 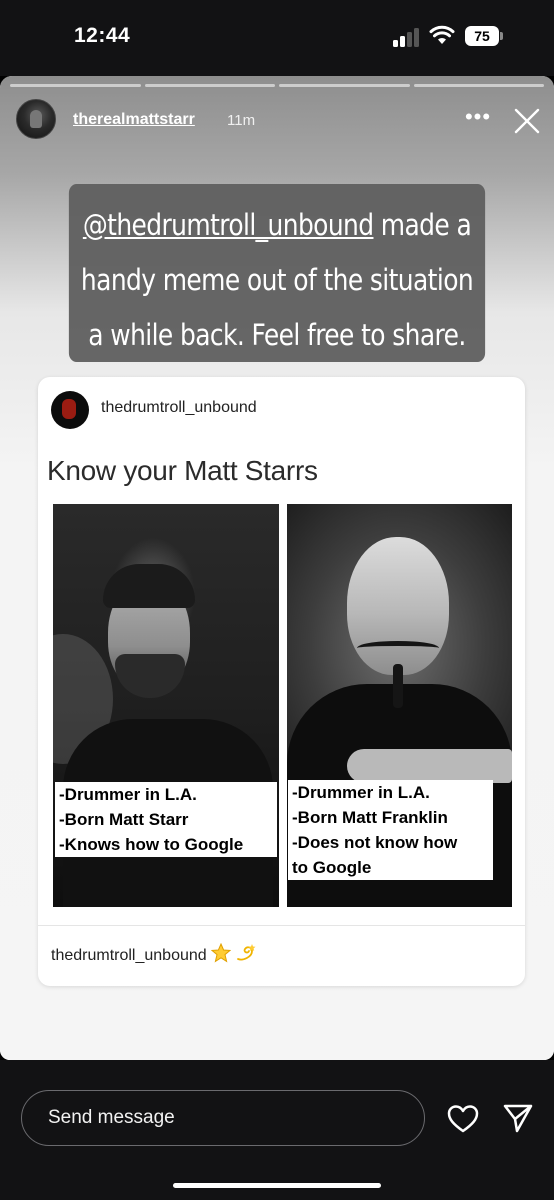 What do you see at coordinates (277, 85) in the screenshot?
I see `story-progress-bar` at bounding box center [277, 85].